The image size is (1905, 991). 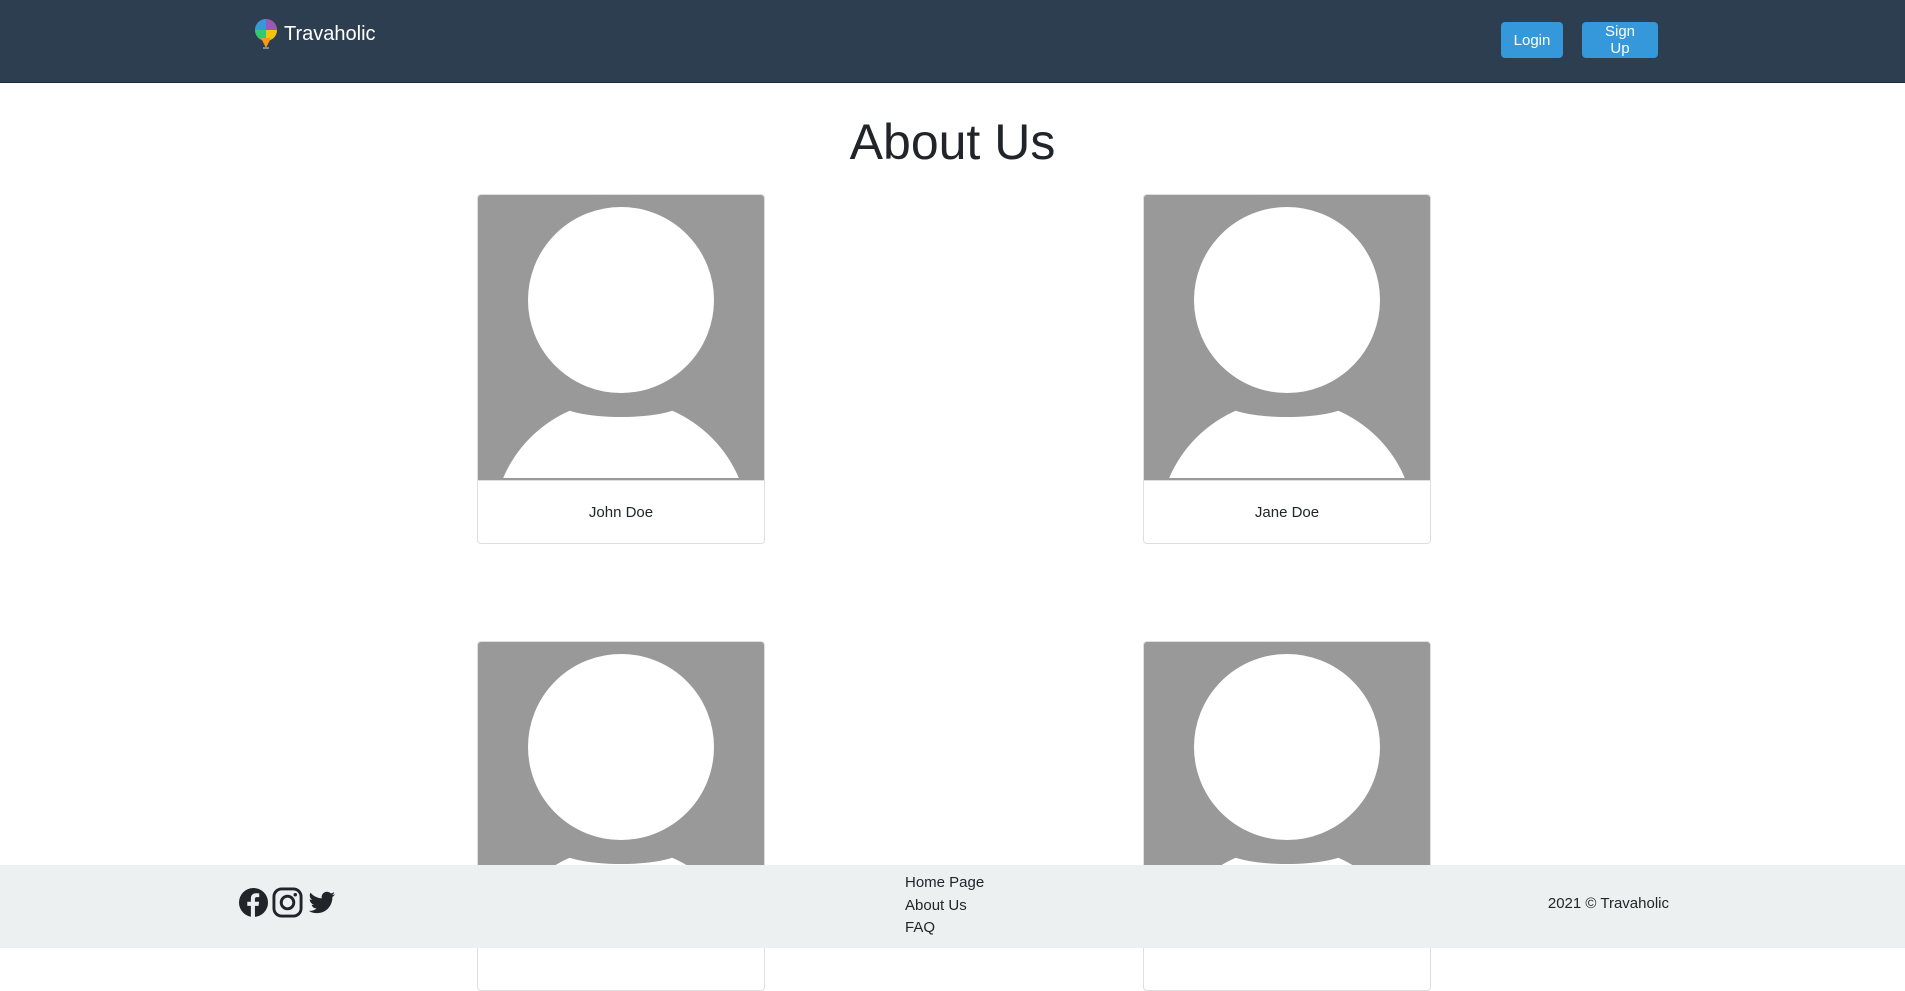 I want to click on copyright-text: 2021 © Travaholic, so click(x=1608, y=903).